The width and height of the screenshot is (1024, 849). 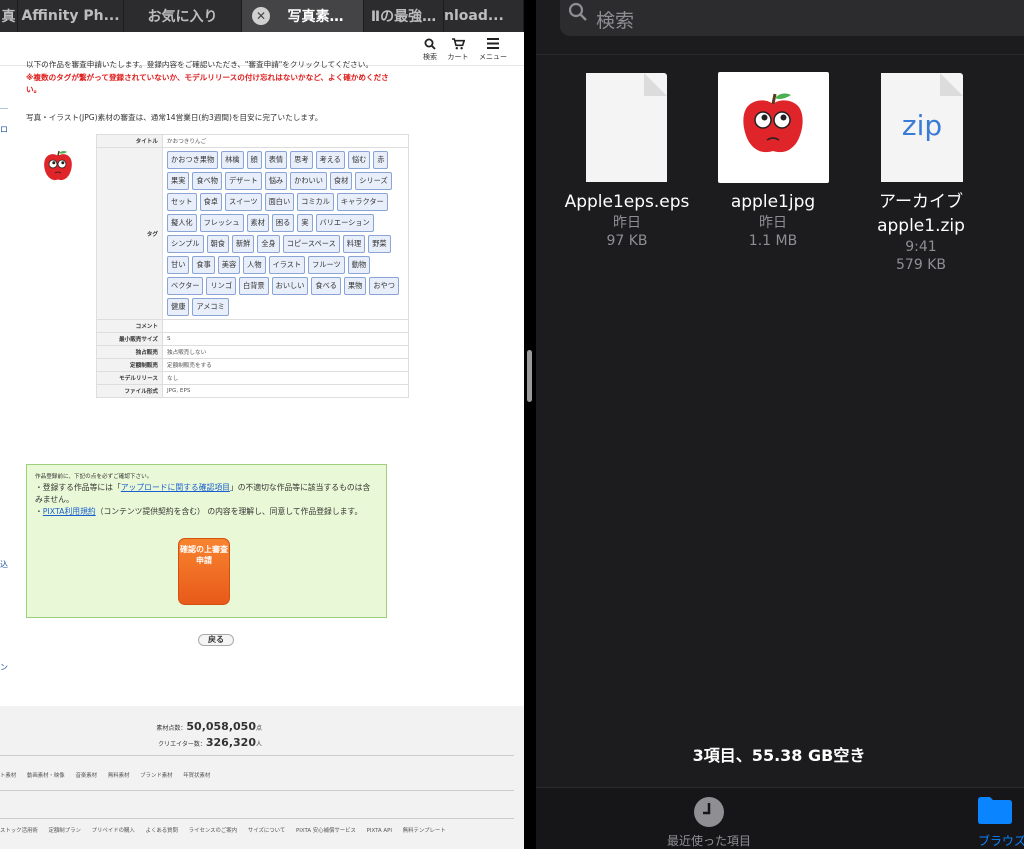 What do you see at coordinates (4, 129) in the screenshot?
I see `left-edge-link: ロ` at bounding box center [4, 129].